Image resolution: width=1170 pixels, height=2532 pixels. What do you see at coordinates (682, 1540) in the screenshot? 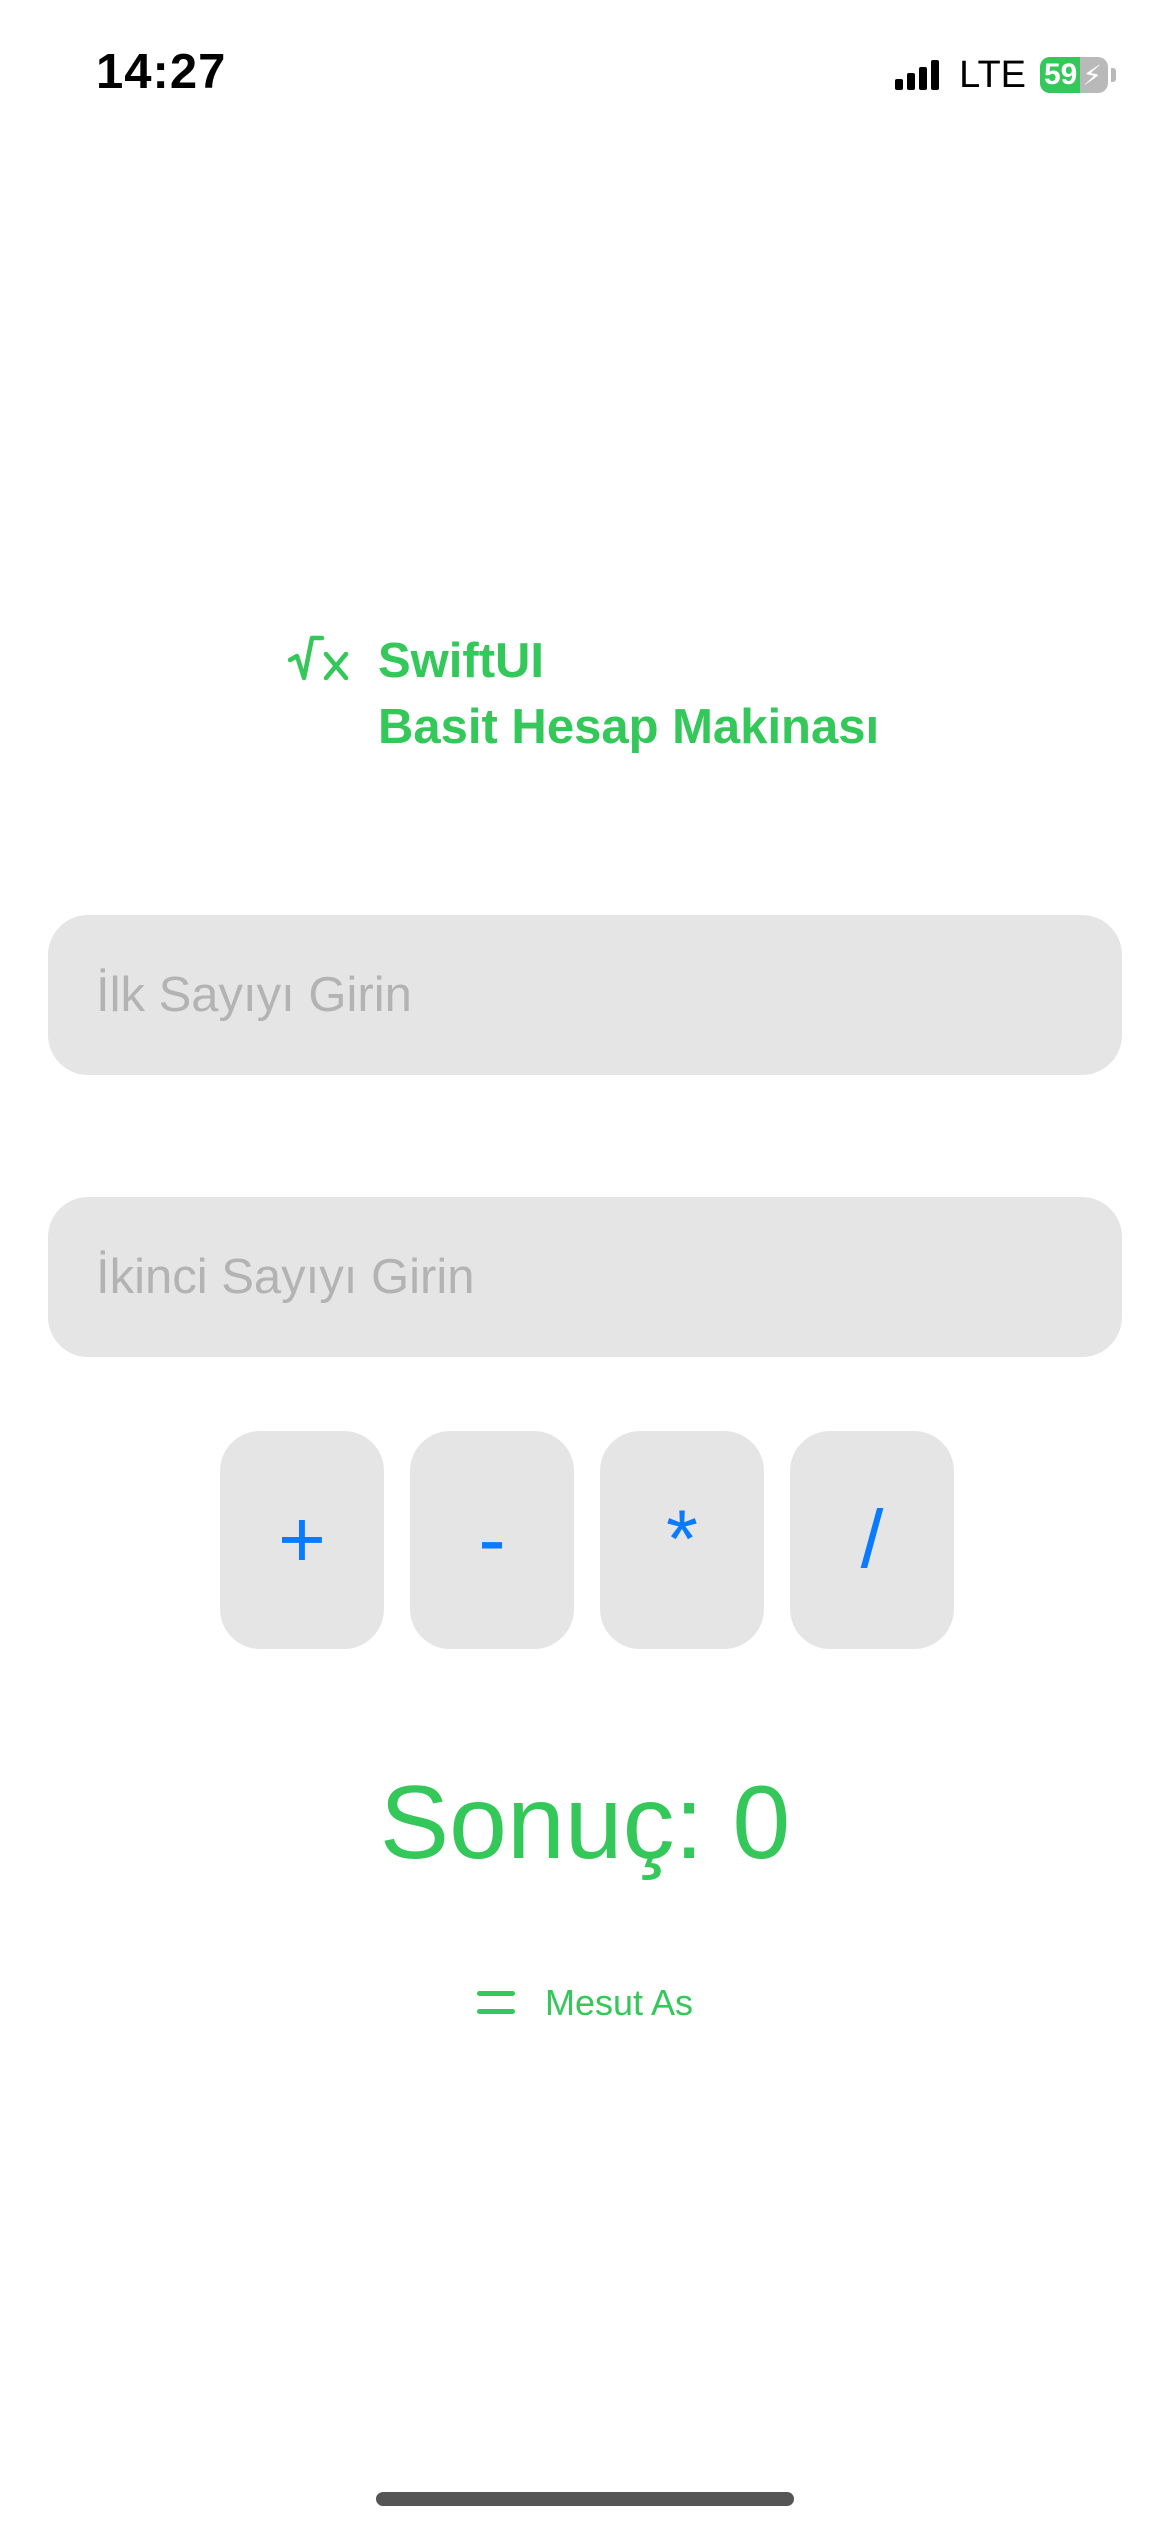
I see `multiply-button: *` at bounding box center [682, 1540].